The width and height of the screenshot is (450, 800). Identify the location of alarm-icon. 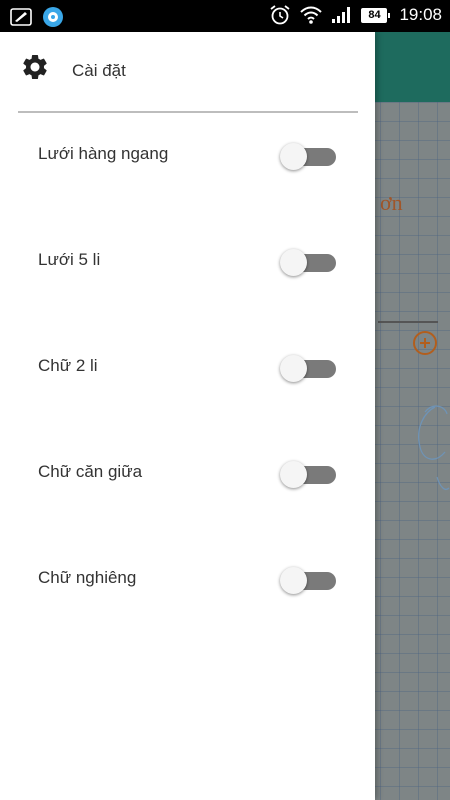
(280, 15).